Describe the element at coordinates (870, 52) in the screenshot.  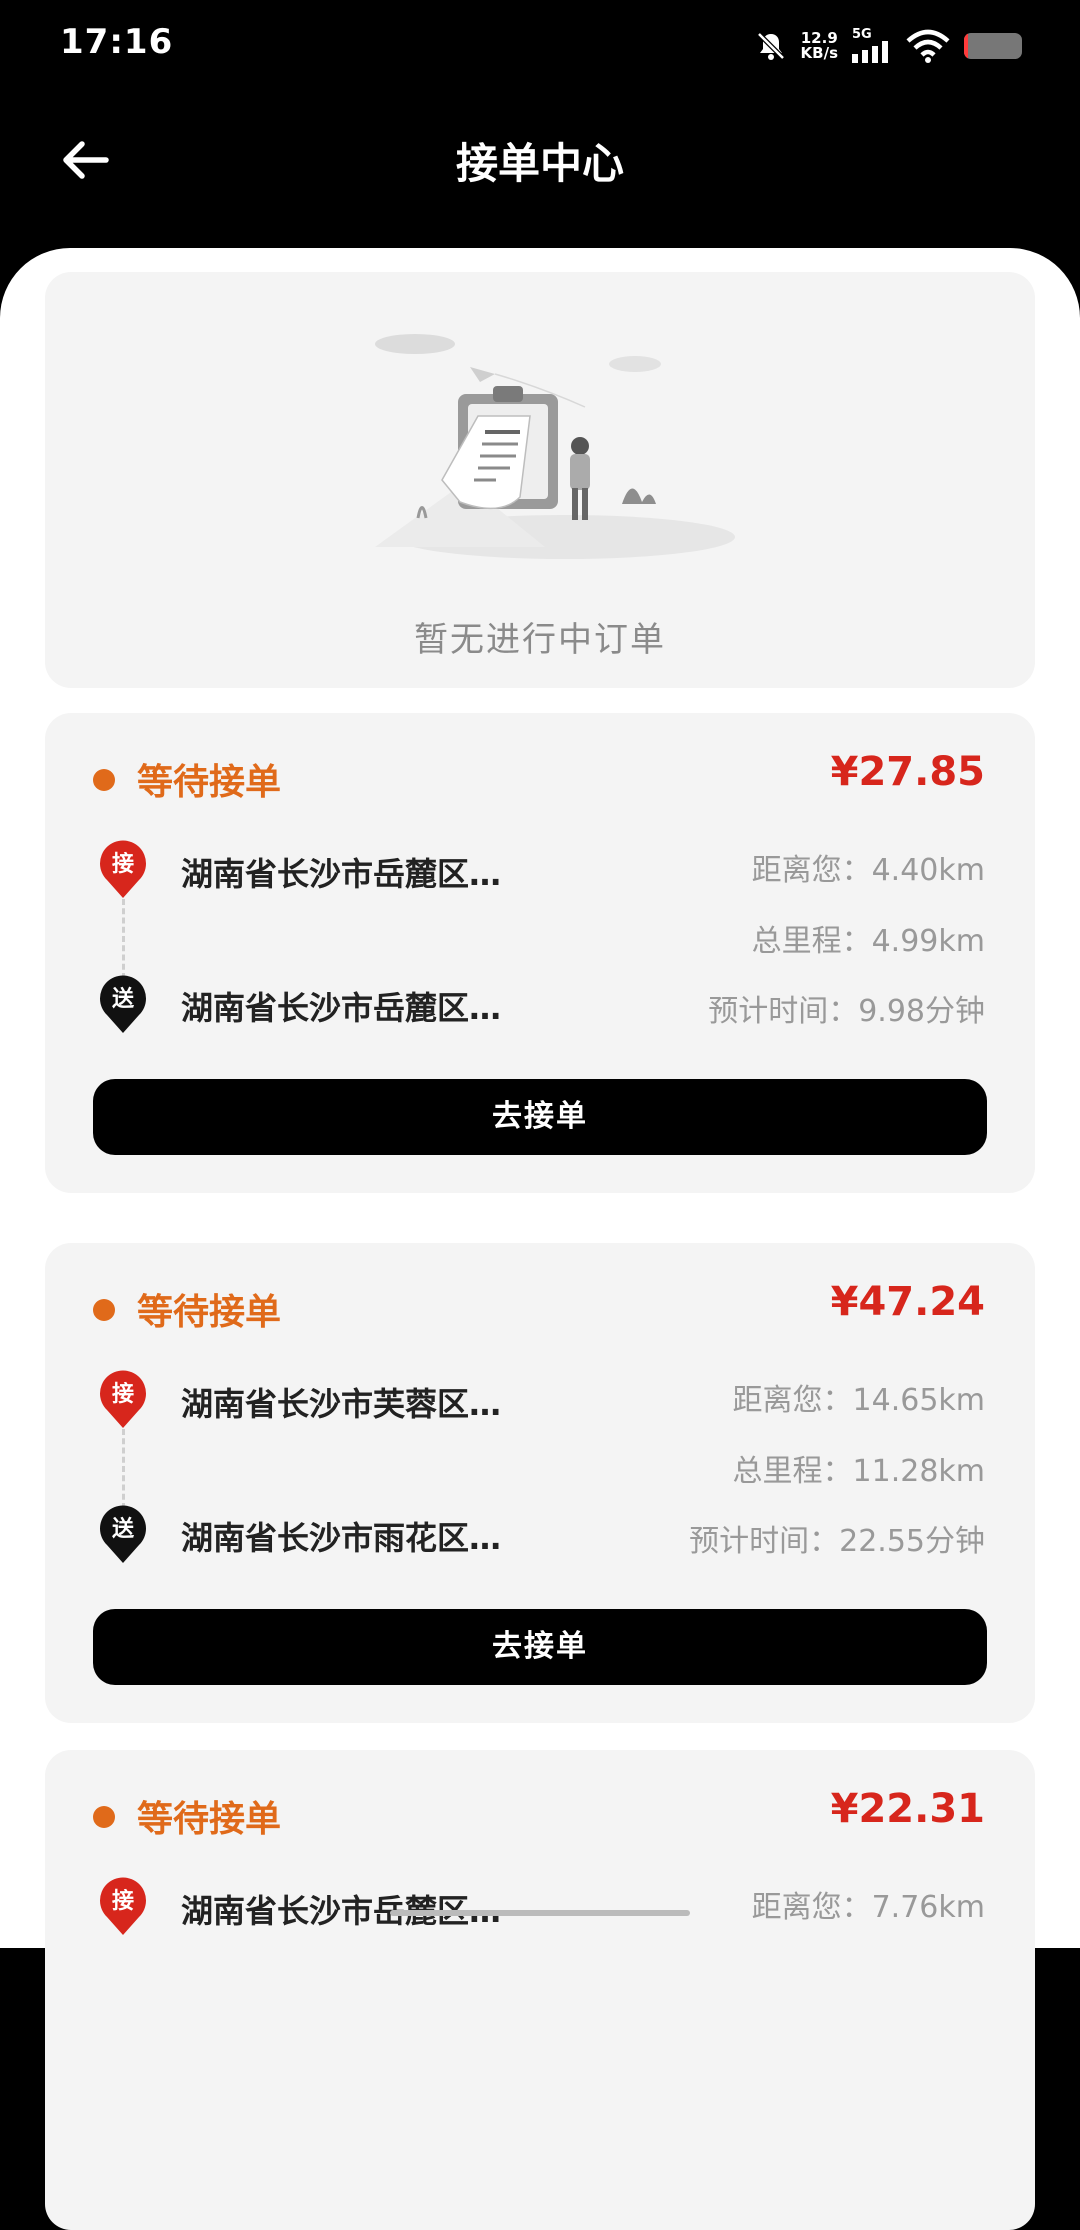
I see `signal-bars-icon` at that location.